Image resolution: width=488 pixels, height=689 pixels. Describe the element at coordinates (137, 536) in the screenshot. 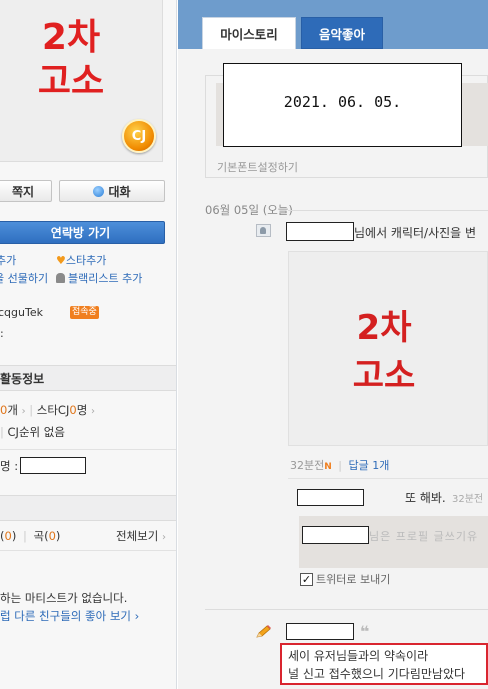

I see `view-all-label: 전체보기` at that location.